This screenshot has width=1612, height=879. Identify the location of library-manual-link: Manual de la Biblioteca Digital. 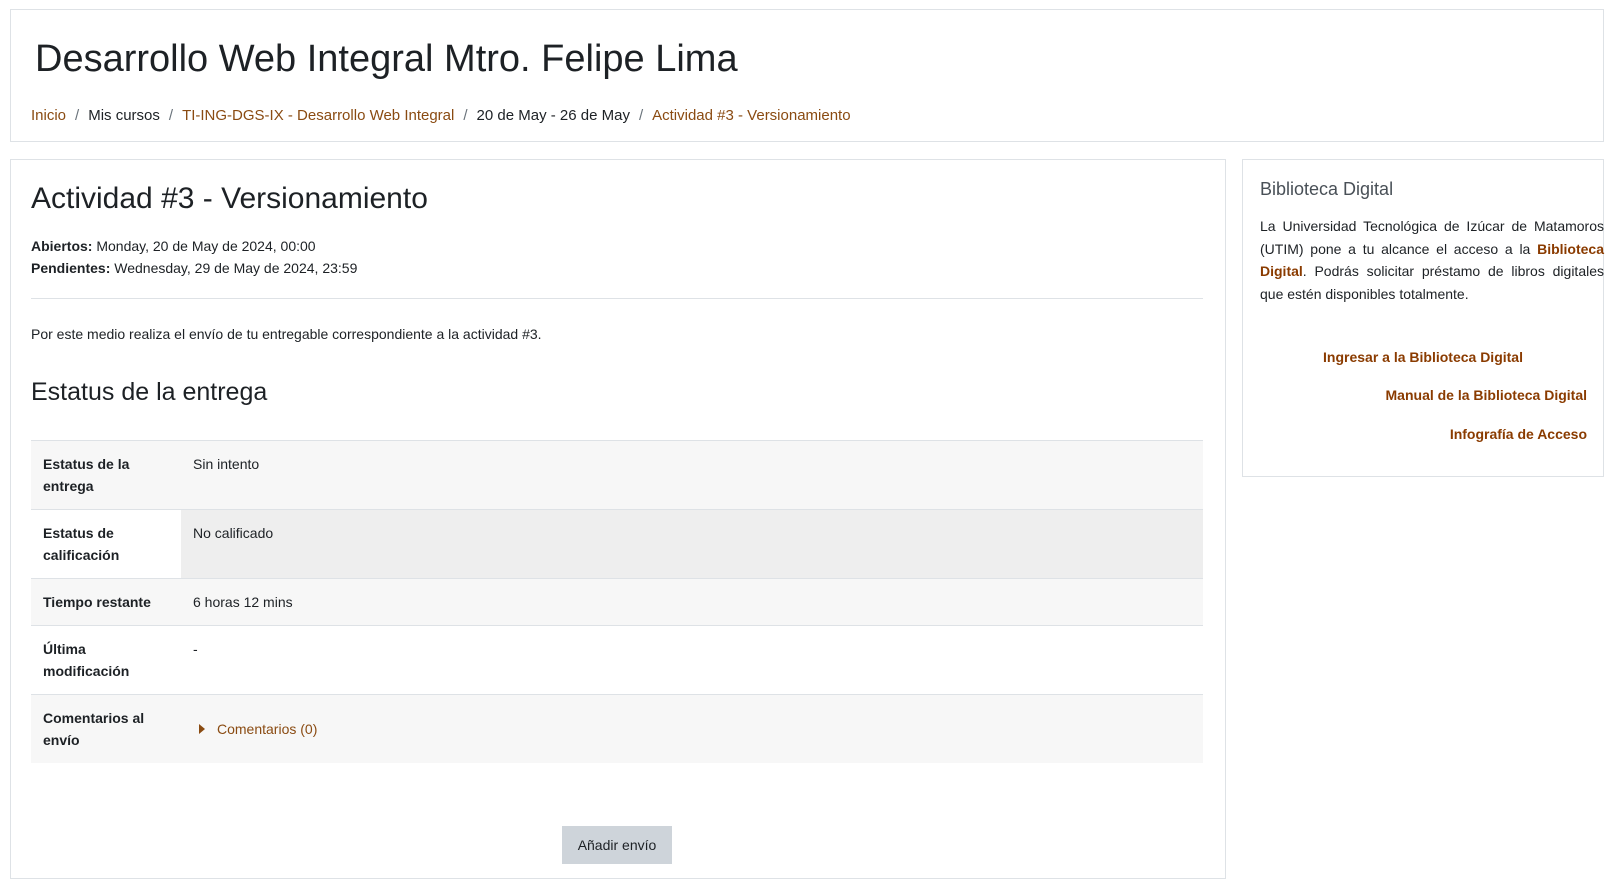
(1486, 395).